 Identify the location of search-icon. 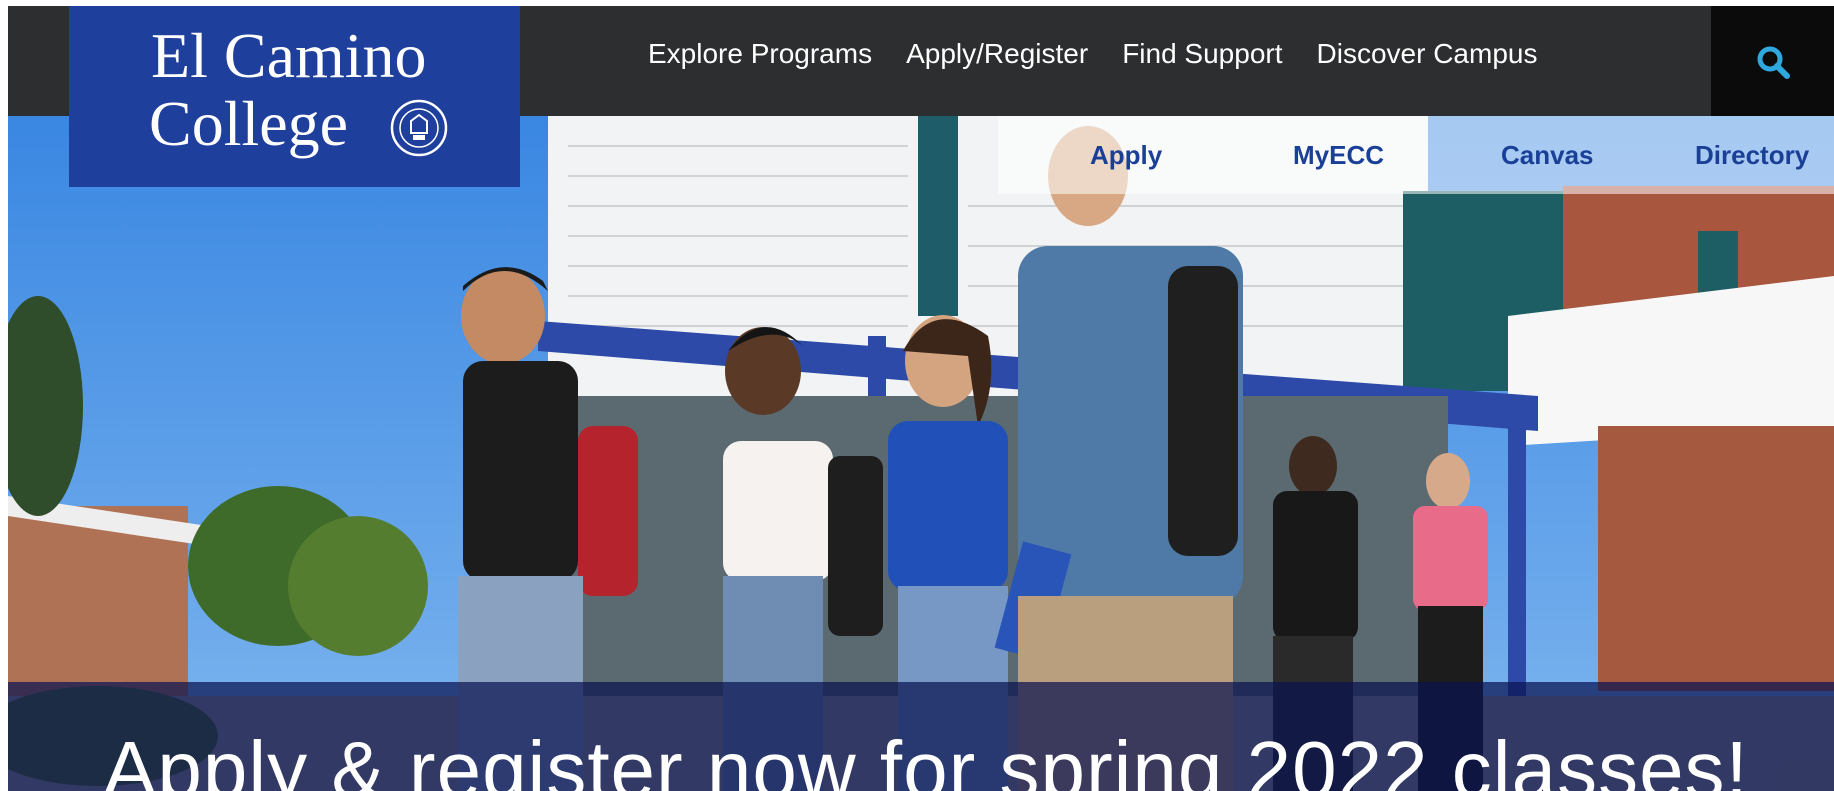
(1773, 62).